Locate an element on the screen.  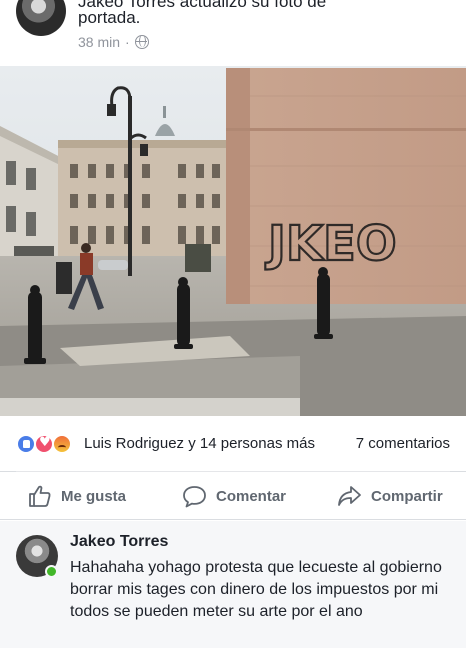
reaction-names: Luis Rodriguez y 14 personas más is located at coordinates (199, 443).